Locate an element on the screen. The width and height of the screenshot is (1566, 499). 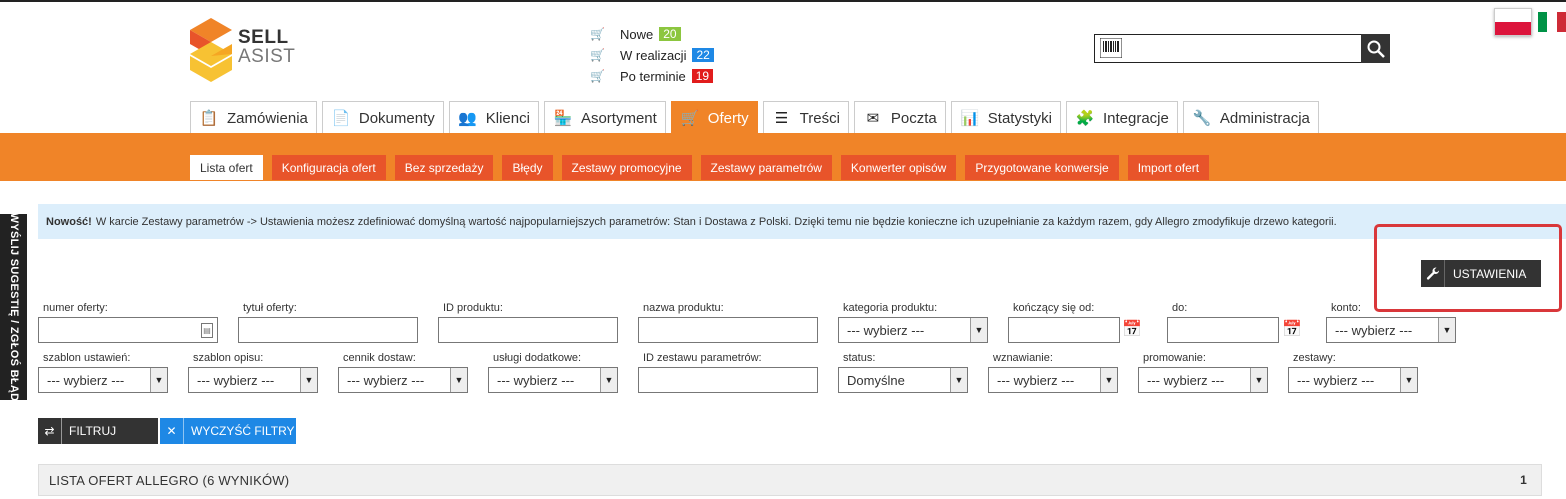
search-input is located at coordinates (1243, 48).